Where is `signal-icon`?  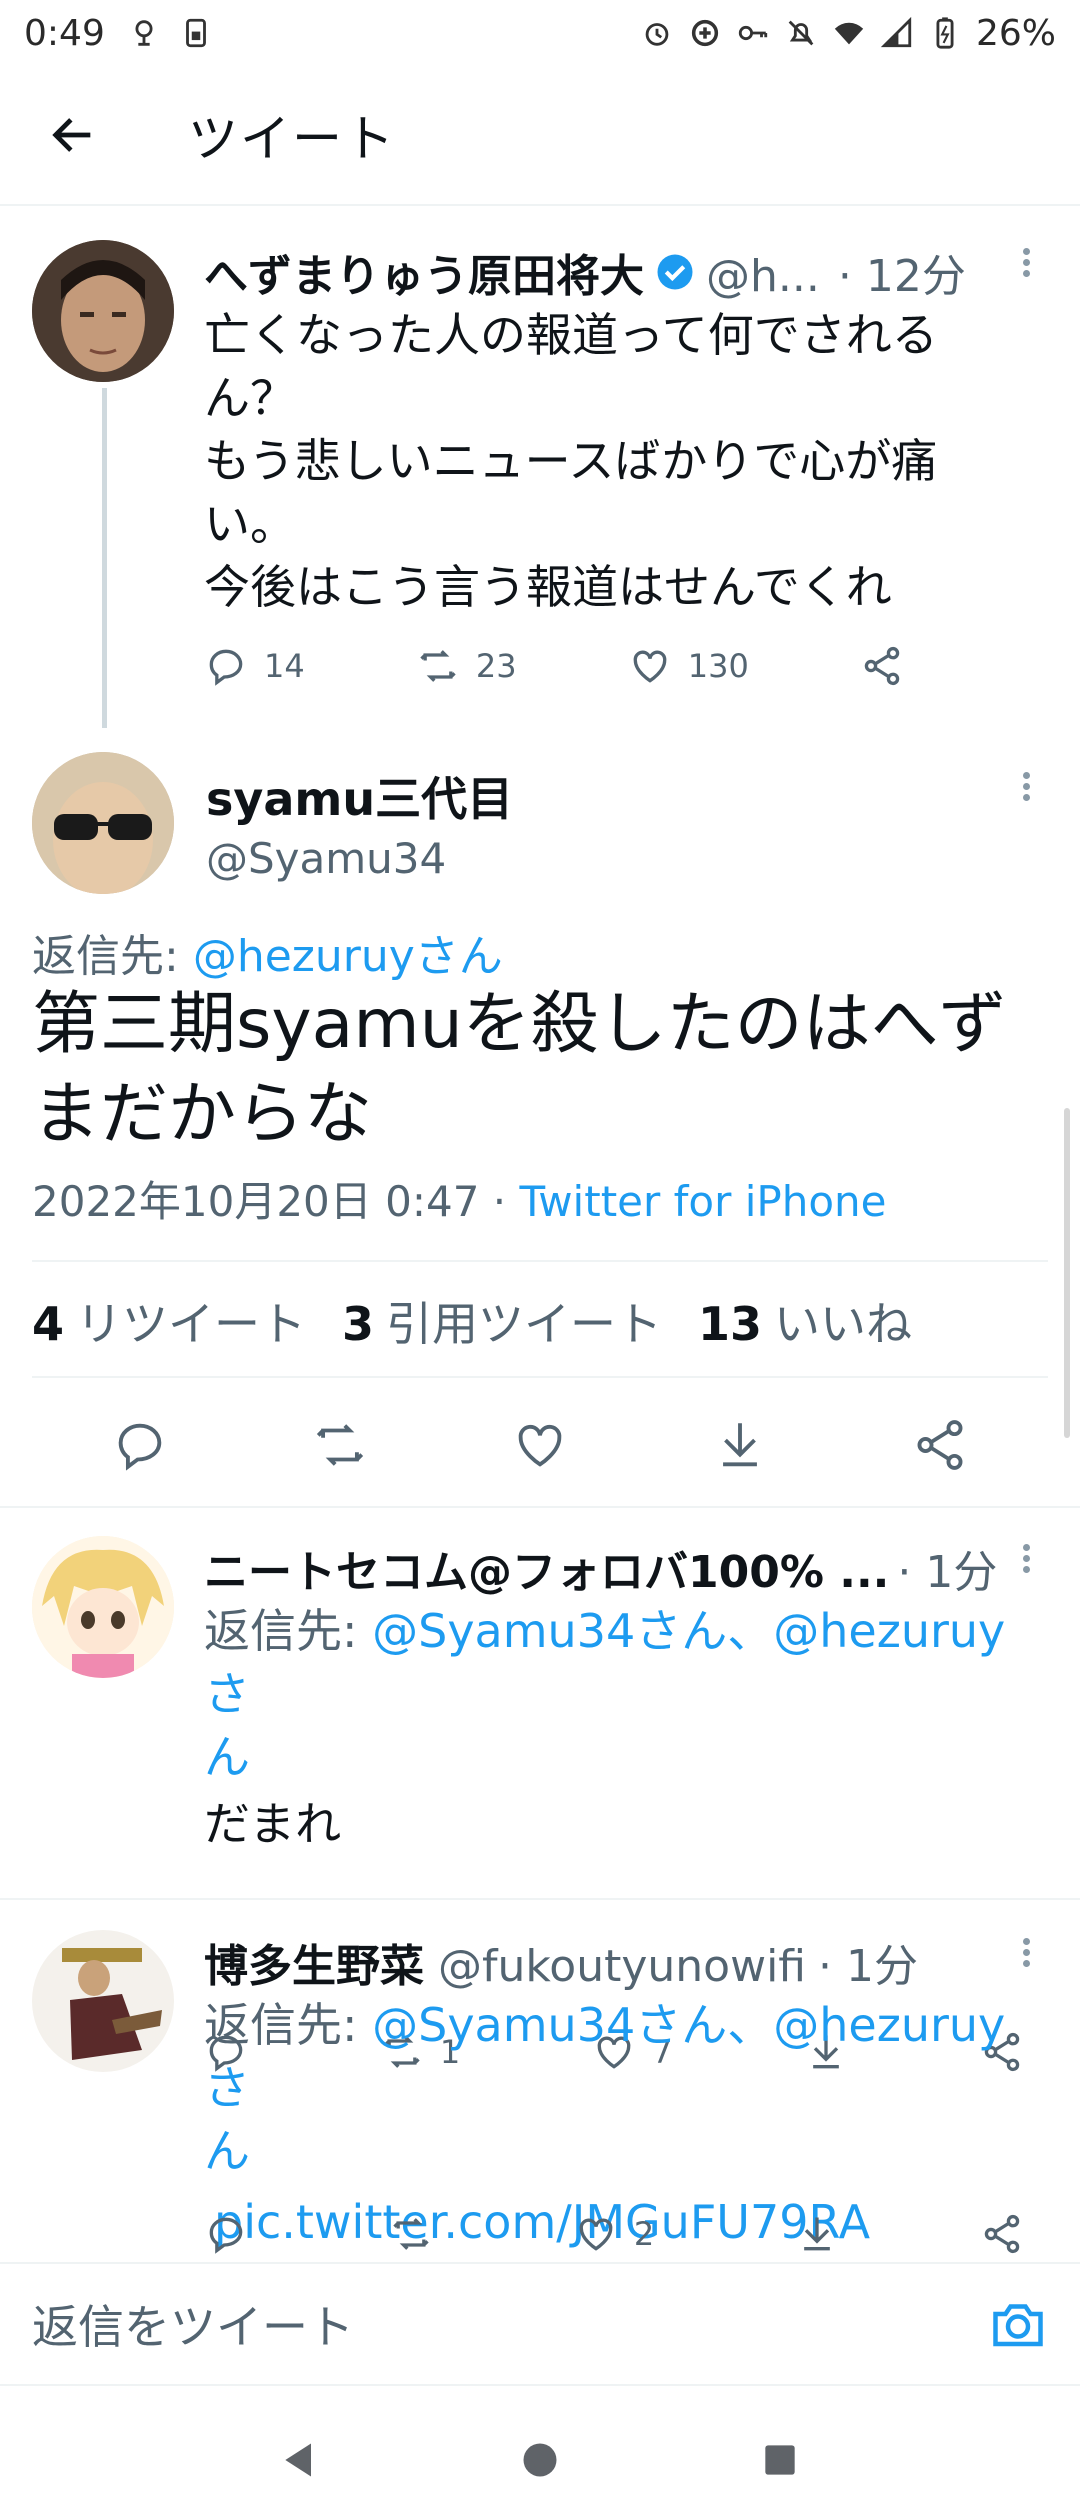
signal-icon is located at coordinates (896, 32).